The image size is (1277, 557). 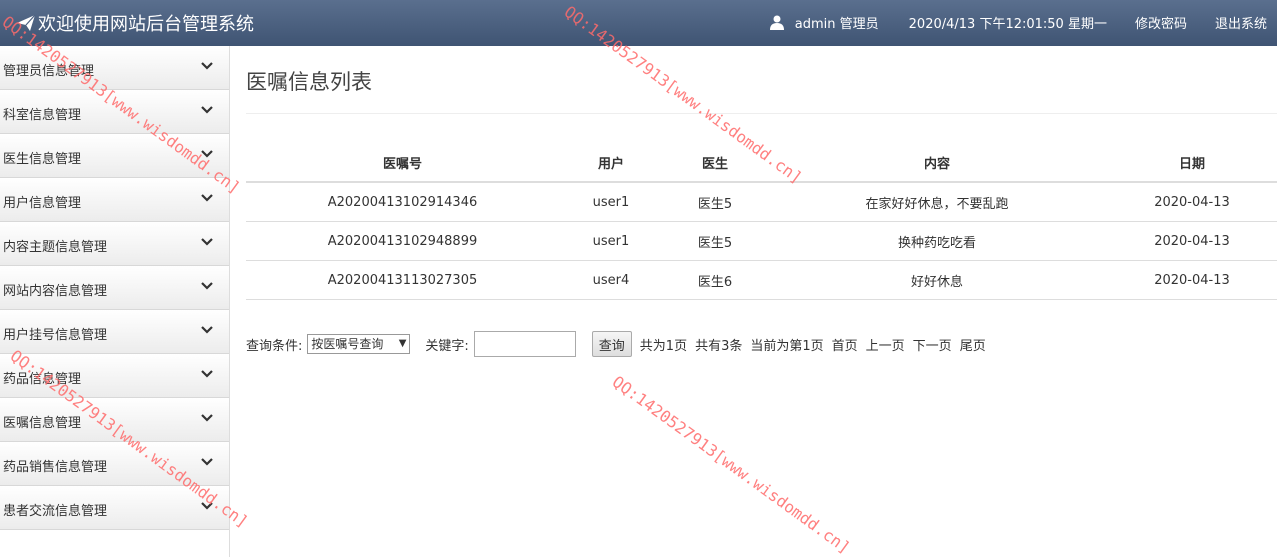 What do you see at coordinates (761, 113) in the screenshot?
I see `title-divider` at bounding box center [761, 113].